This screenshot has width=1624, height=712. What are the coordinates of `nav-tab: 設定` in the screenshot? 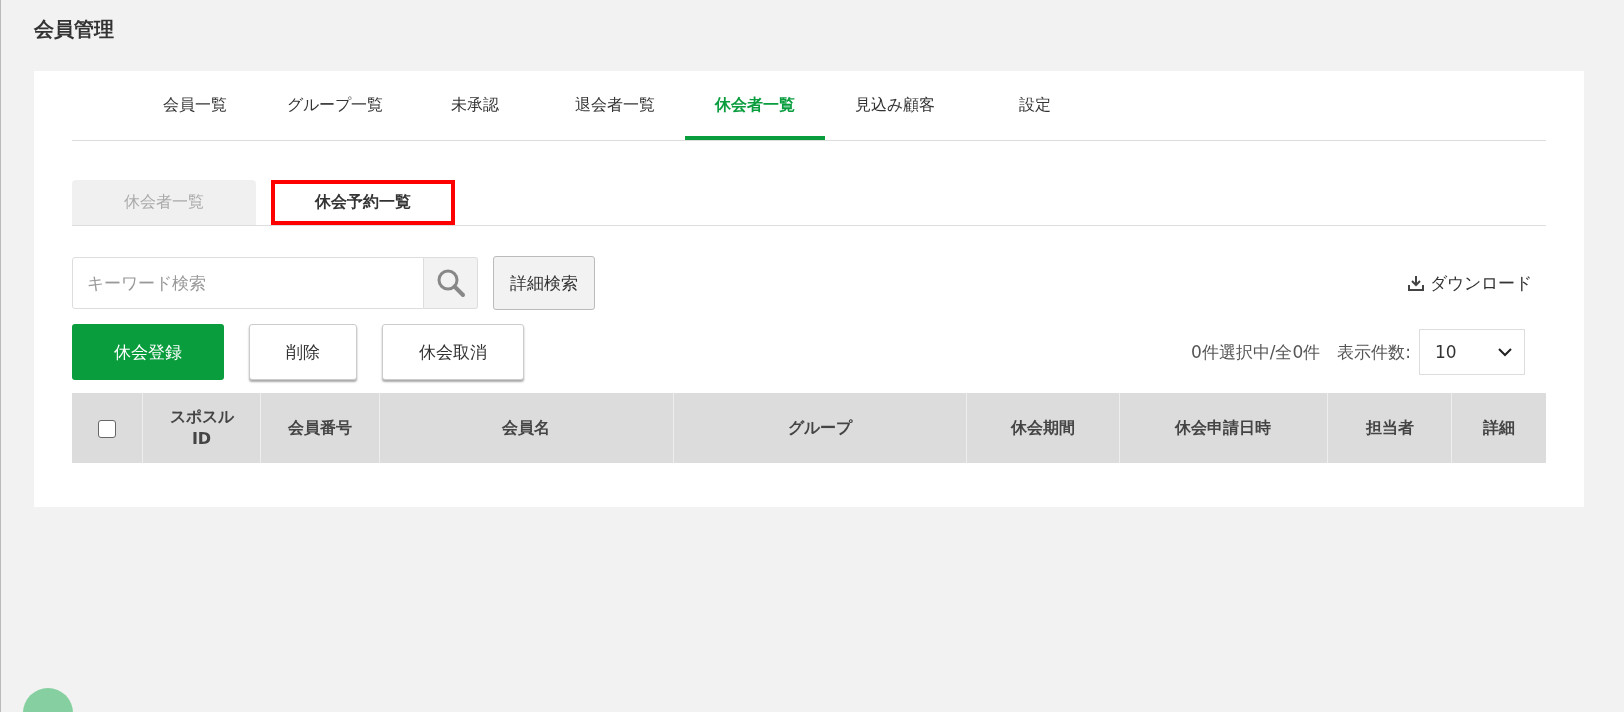 It's located at (1035, 105).